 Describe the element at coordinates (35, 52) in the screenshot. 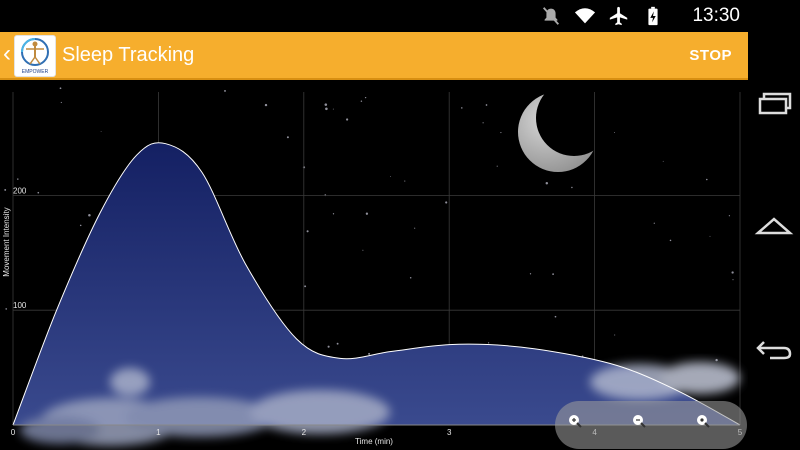

I see `vitruvian-logo-icon` at that location.